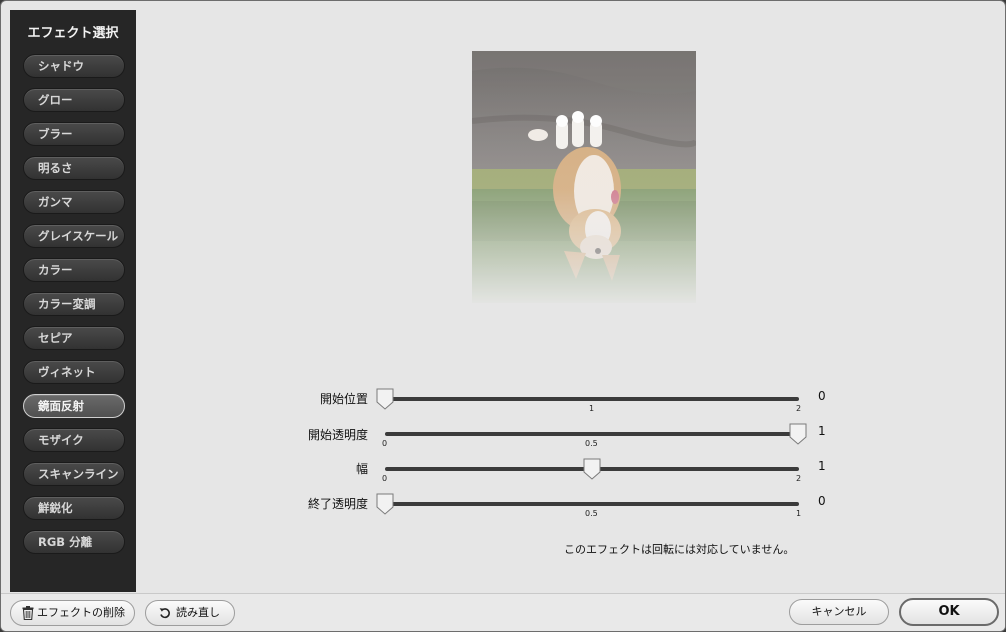 Image resolution: width=1006 pixels, height=632 pixels. I want to click on effect-brightness-button: 明るさ, so click(74, 168).